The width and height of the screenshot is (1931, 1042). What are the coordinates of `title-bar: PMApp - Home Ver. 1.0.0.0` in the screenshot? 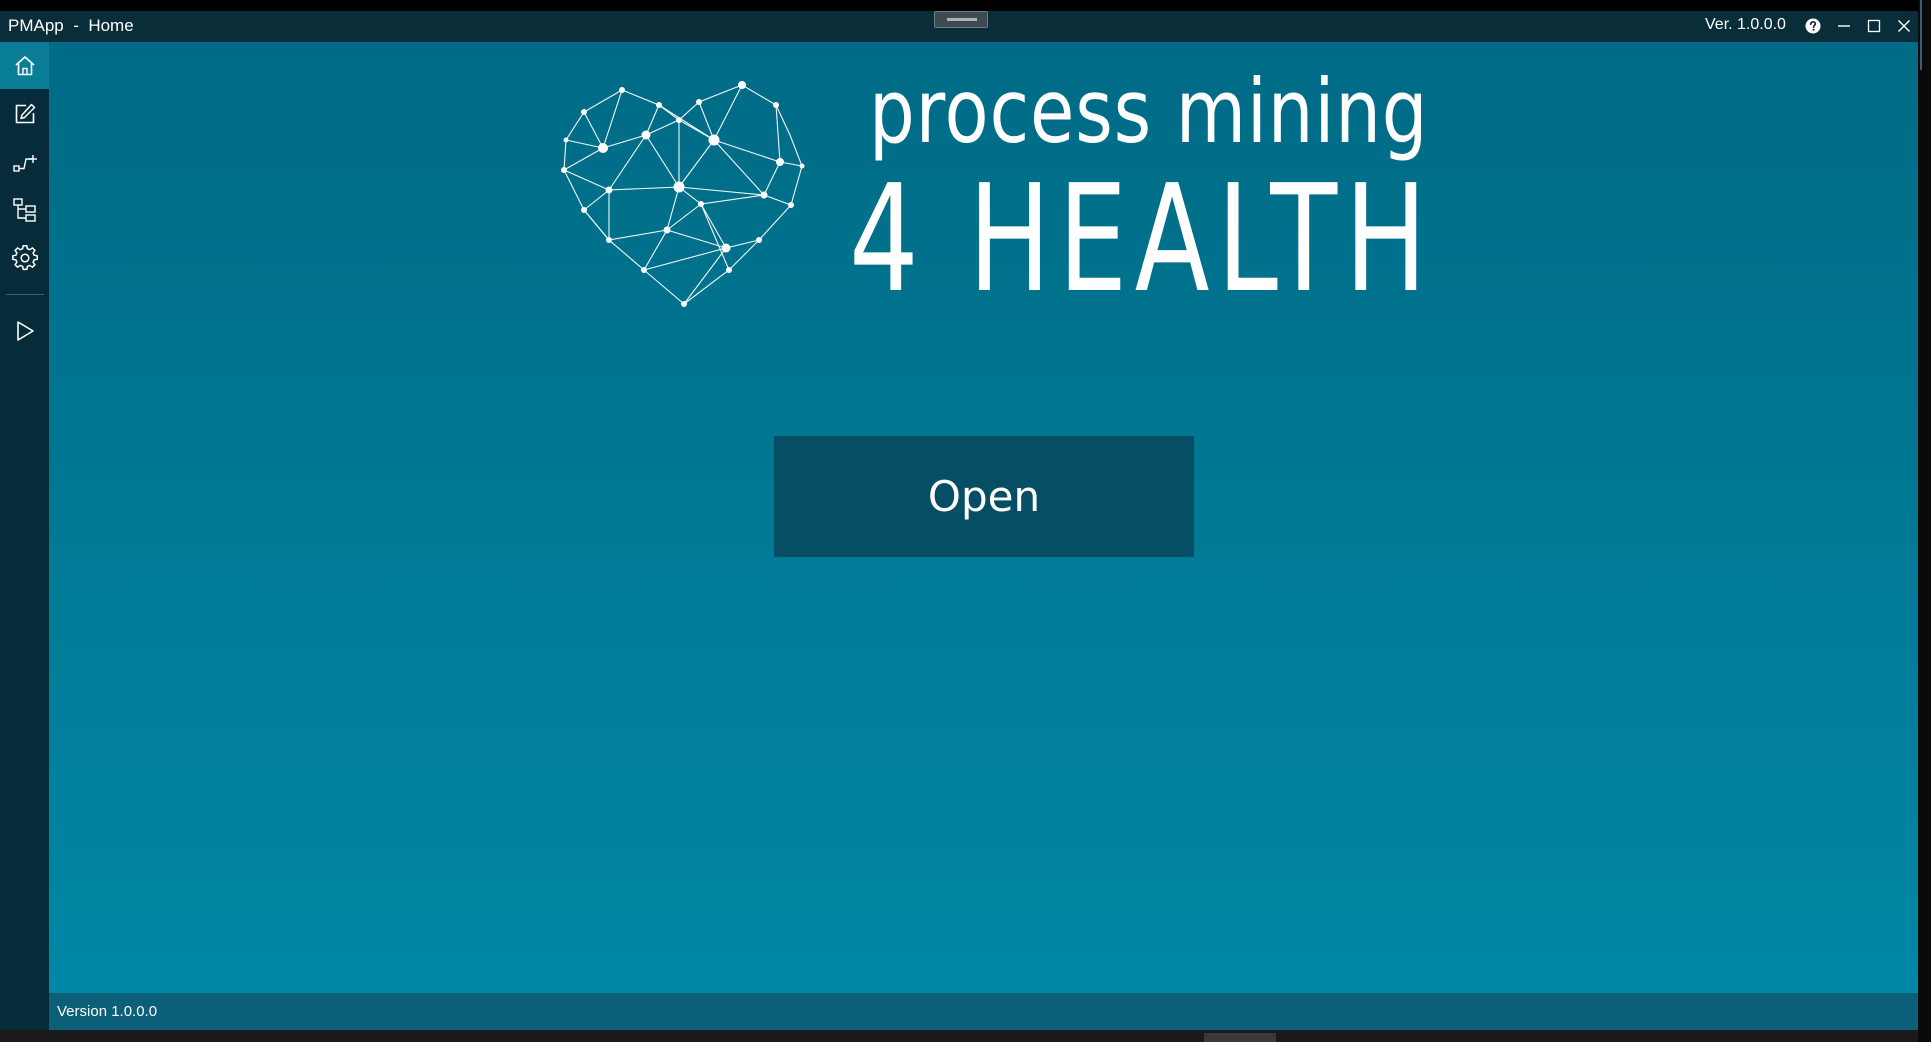 It's located at (959, 26).